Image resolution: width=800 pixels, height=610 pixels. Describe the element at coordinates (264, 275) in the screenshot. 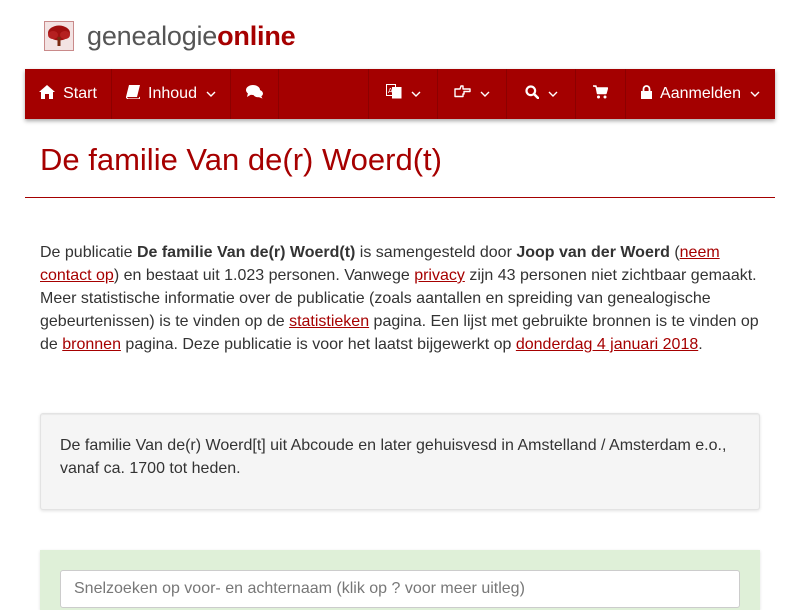

I see `intro-text: ) en bestaat uit 1.023 personen. Vanwege` at that location.